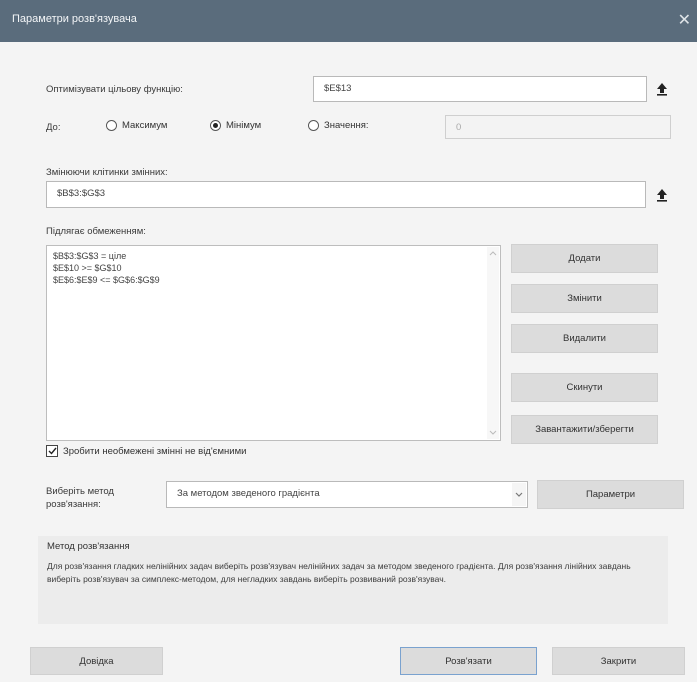  Describe the element at coordinates (493, 343) in the screenshot. I see `constraints-scrollbar` at that location.